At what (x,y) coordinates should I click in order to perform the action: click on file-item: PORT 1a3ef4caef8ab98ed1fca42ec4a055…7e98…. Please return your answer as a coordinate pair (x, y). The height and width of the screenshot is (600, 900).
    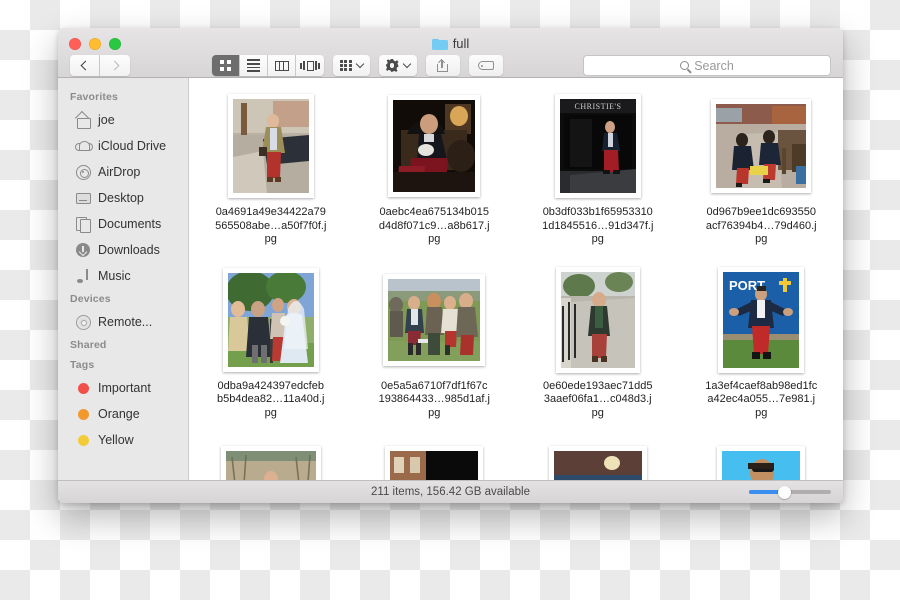
    Looking at the image, I should click on (762, 343).